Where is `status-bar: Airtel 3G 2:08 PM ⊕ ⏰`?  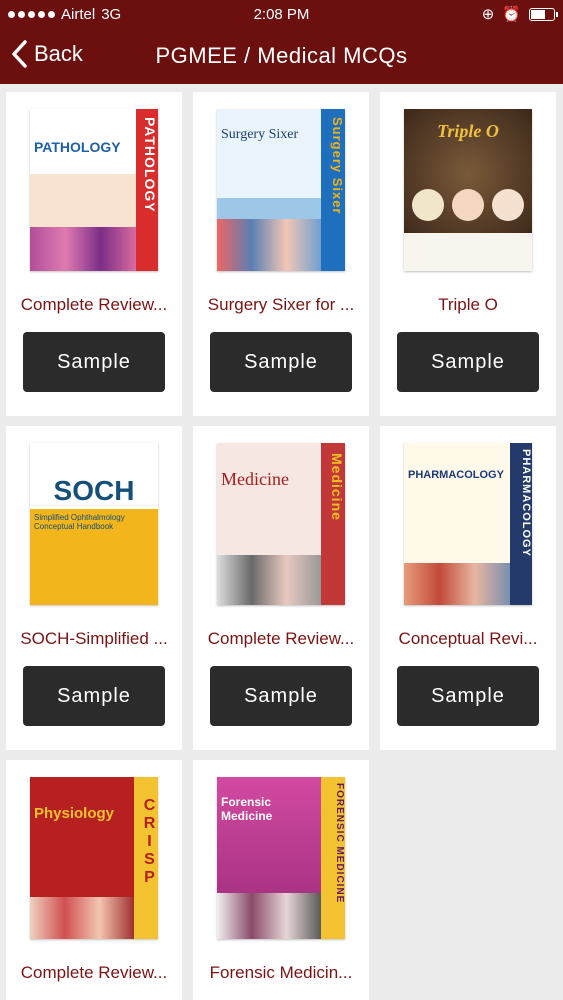
status-bar: Airtel 3G 2:08 PM ⊕ ⏰ is located at coordinates (281, 15).